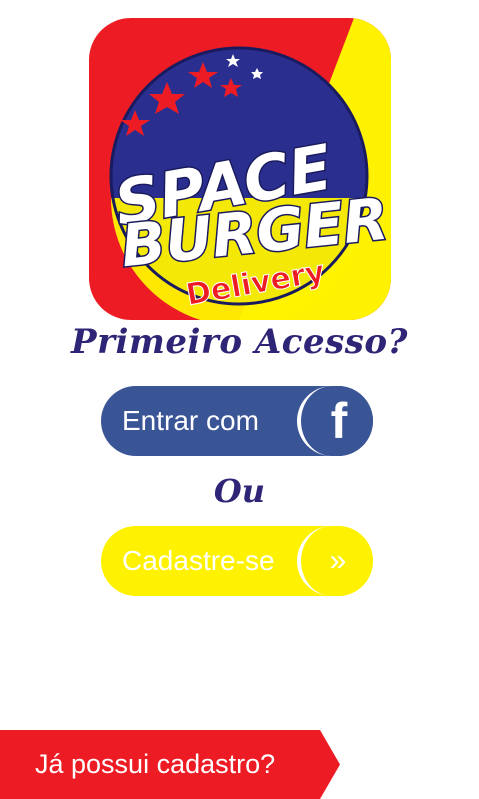  I want to click on login-label: Login, so click(407, 764).